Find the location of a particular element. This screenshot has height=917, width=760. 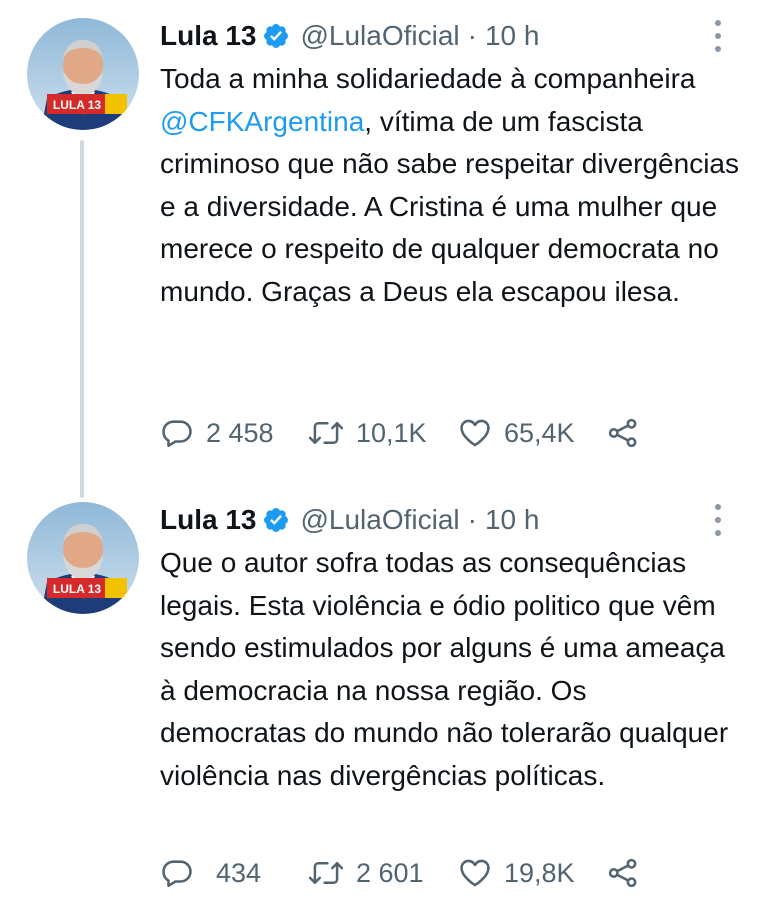

like-count: 65,4K is located at coordinates (539, 432).